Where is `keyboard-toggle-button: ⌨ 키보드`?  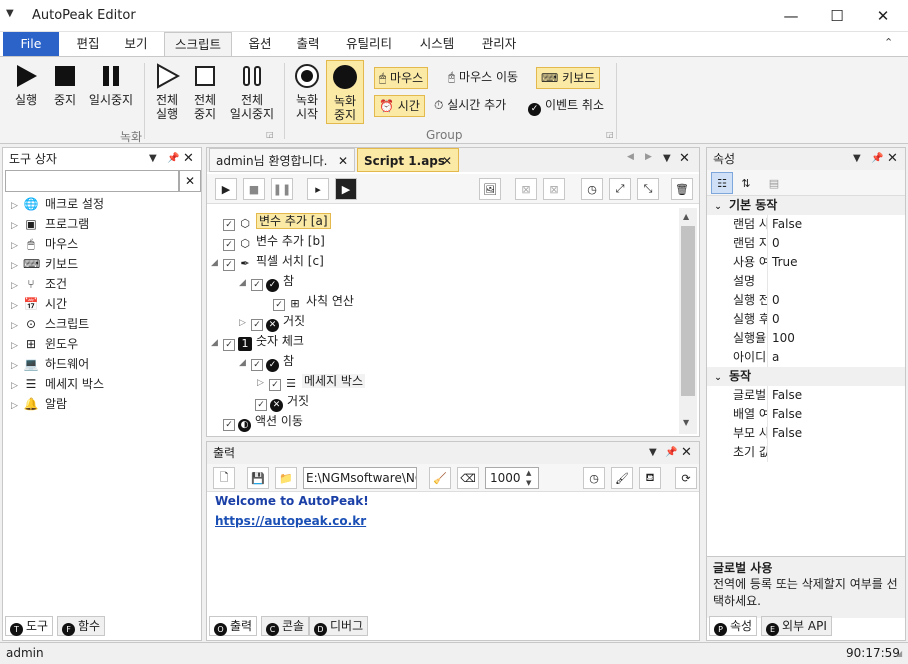 keyboard-toggle-button: ⌨ 키보드 is located at coordinates (568, 78).